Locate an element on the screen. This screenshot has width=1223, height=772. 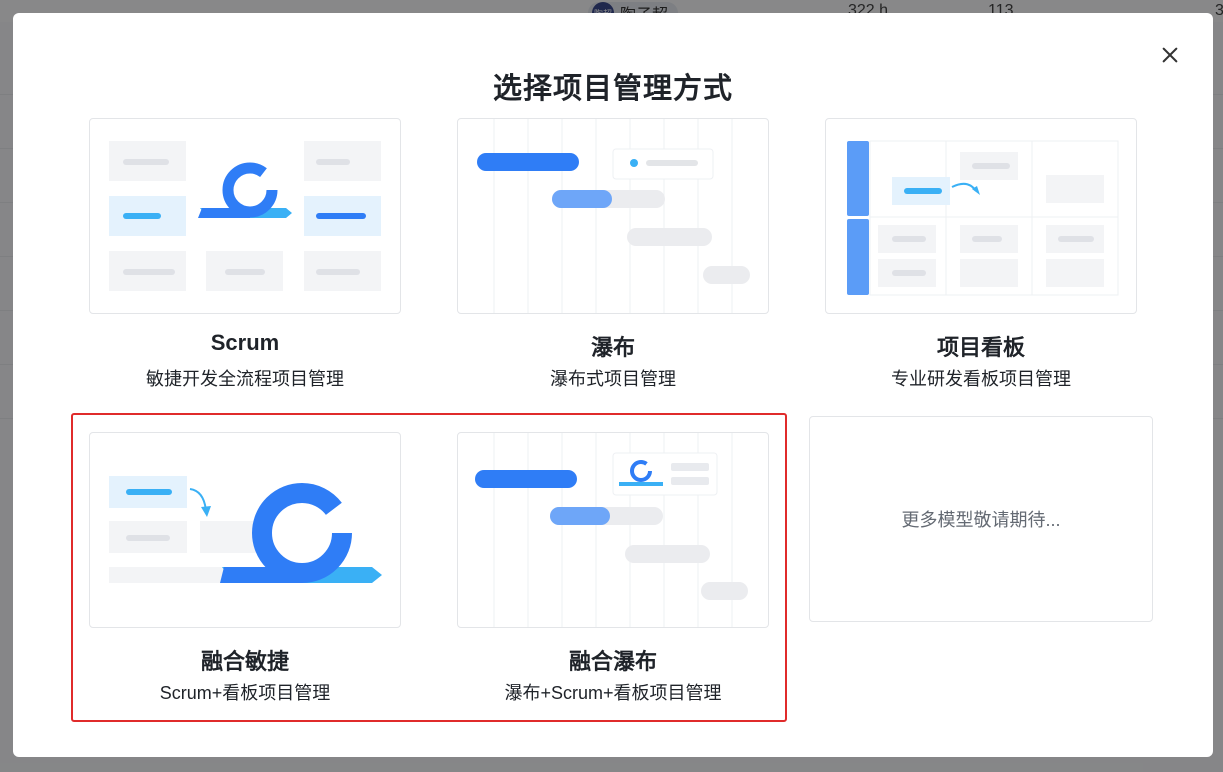
hybrid-waterfall-illustration is located at coordinates (613, 530).